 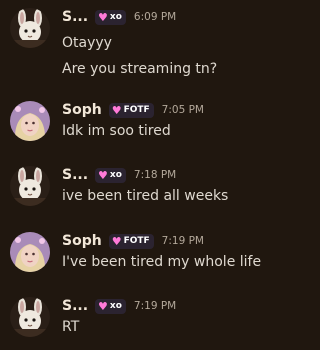 I want to click on message-text: Are you streaming tn?, so click(x=140, y=69).